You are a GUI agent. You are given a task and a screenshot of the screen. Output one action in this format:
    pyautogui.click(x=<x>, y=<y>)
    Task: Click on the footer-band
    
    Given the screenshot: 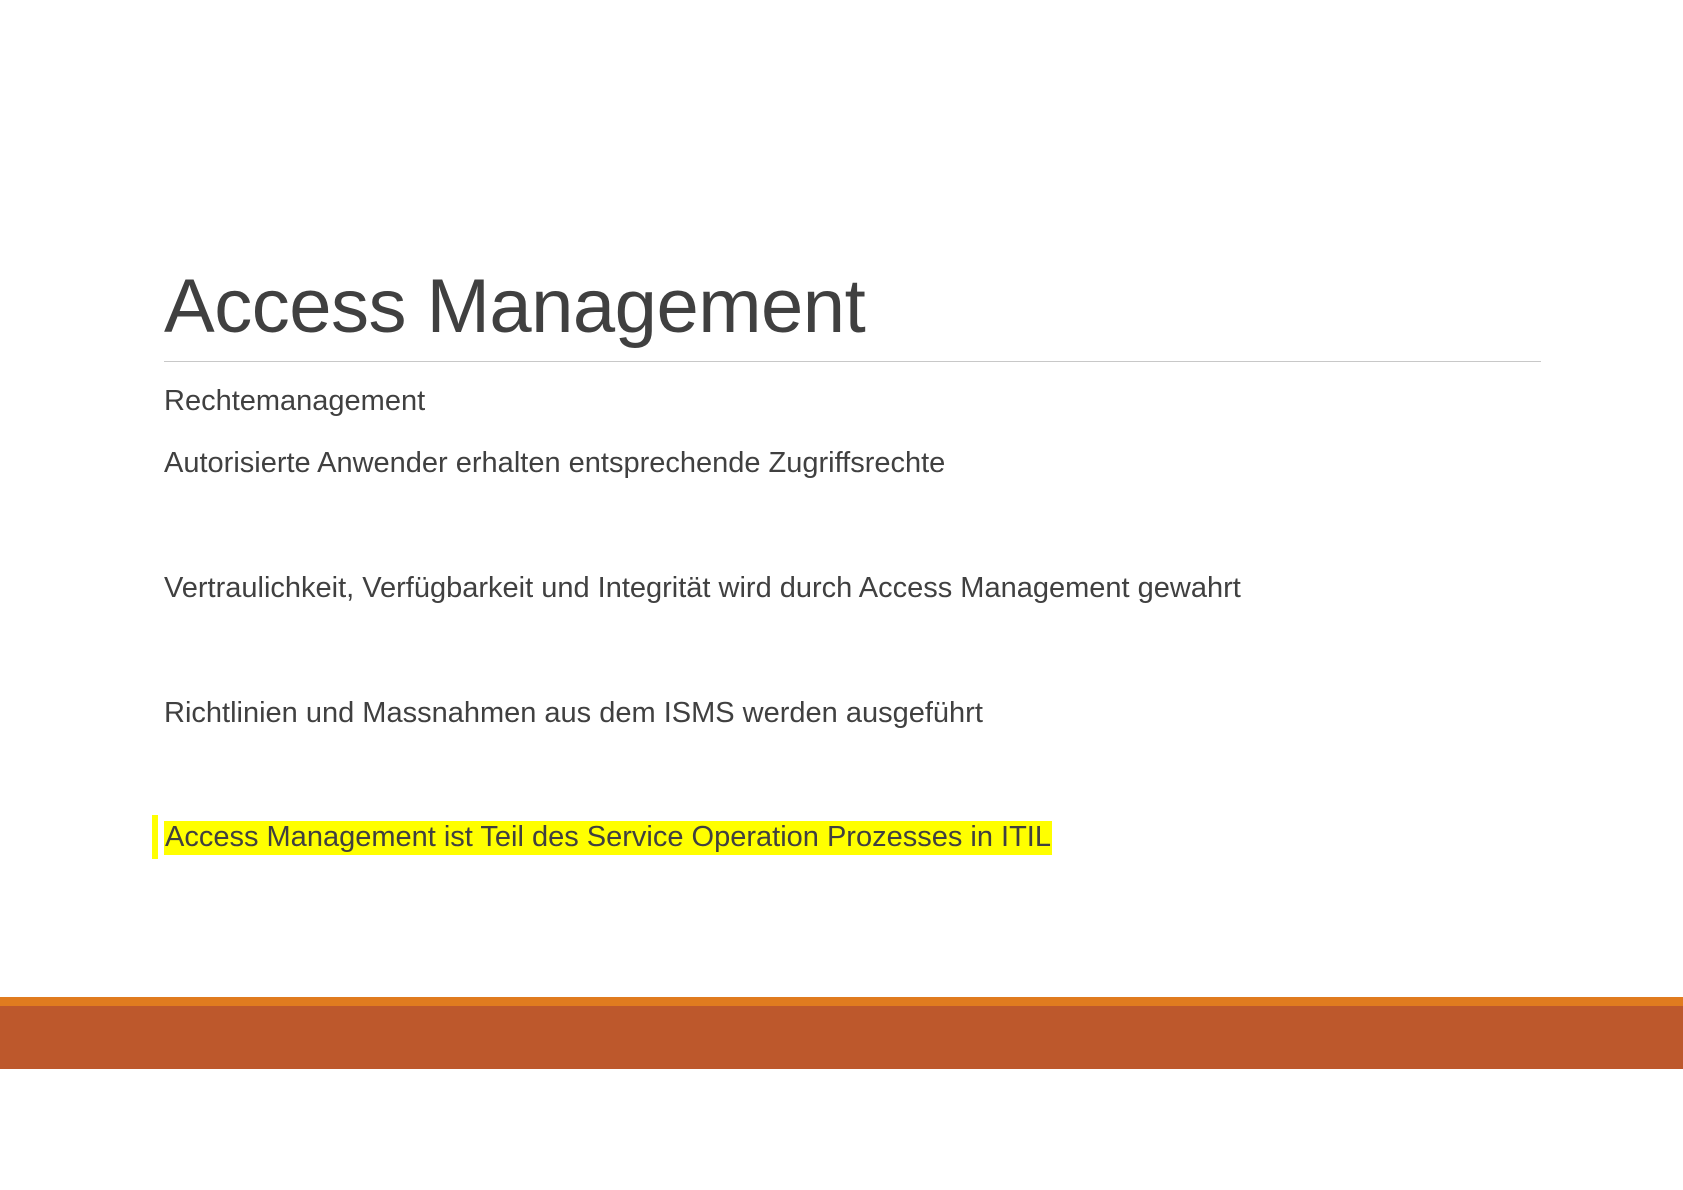 What is the action you would take?
    pyautogui.click(x=841, y=1037)
    